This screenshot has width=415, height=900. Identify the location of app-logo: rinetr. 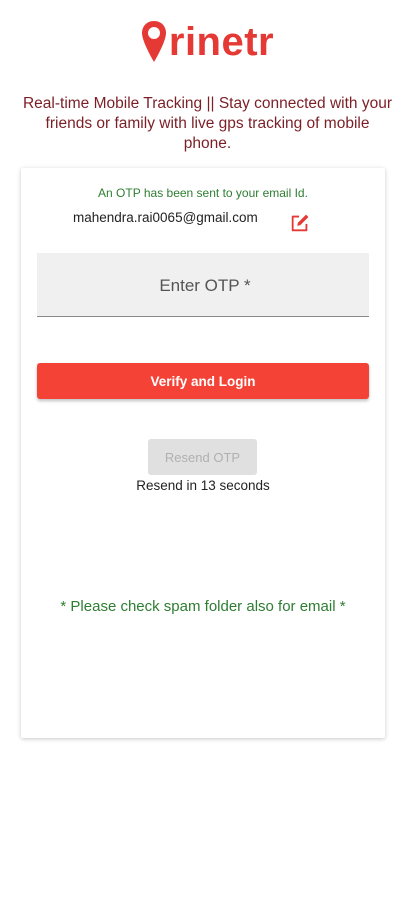
(207, 42).